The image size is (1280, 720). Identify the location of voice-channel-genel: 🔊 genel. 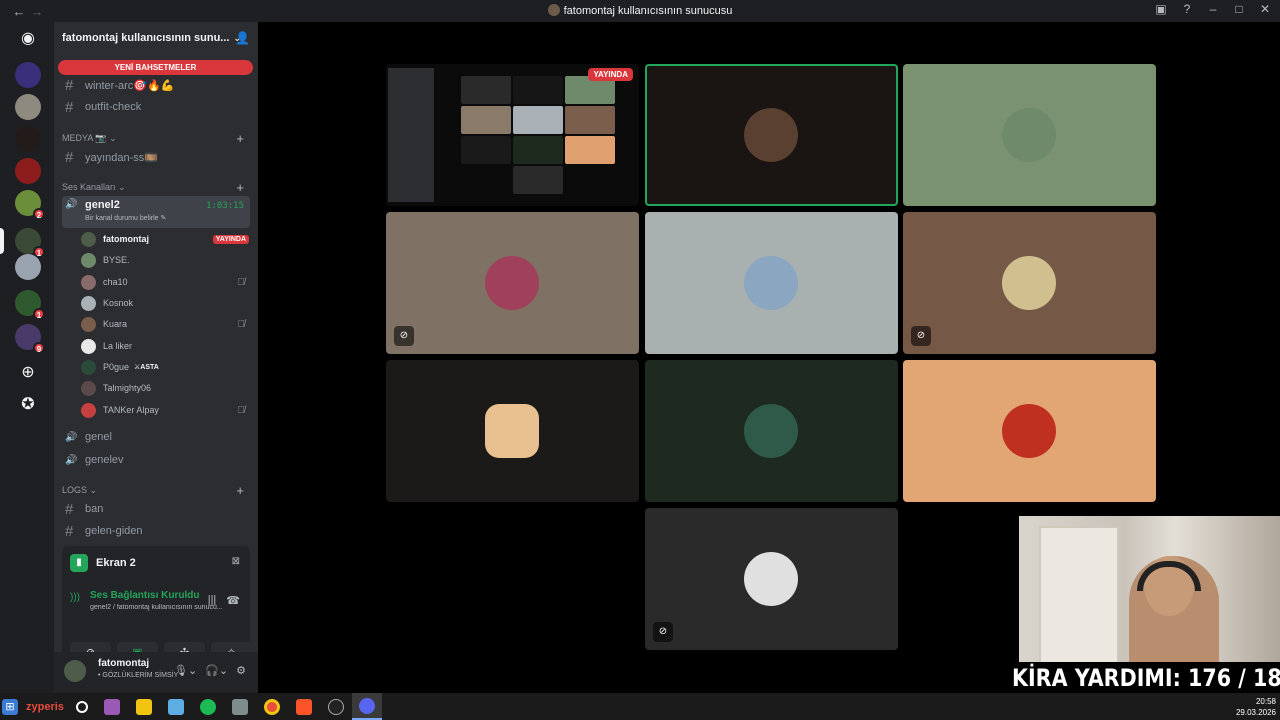
(156, 437).